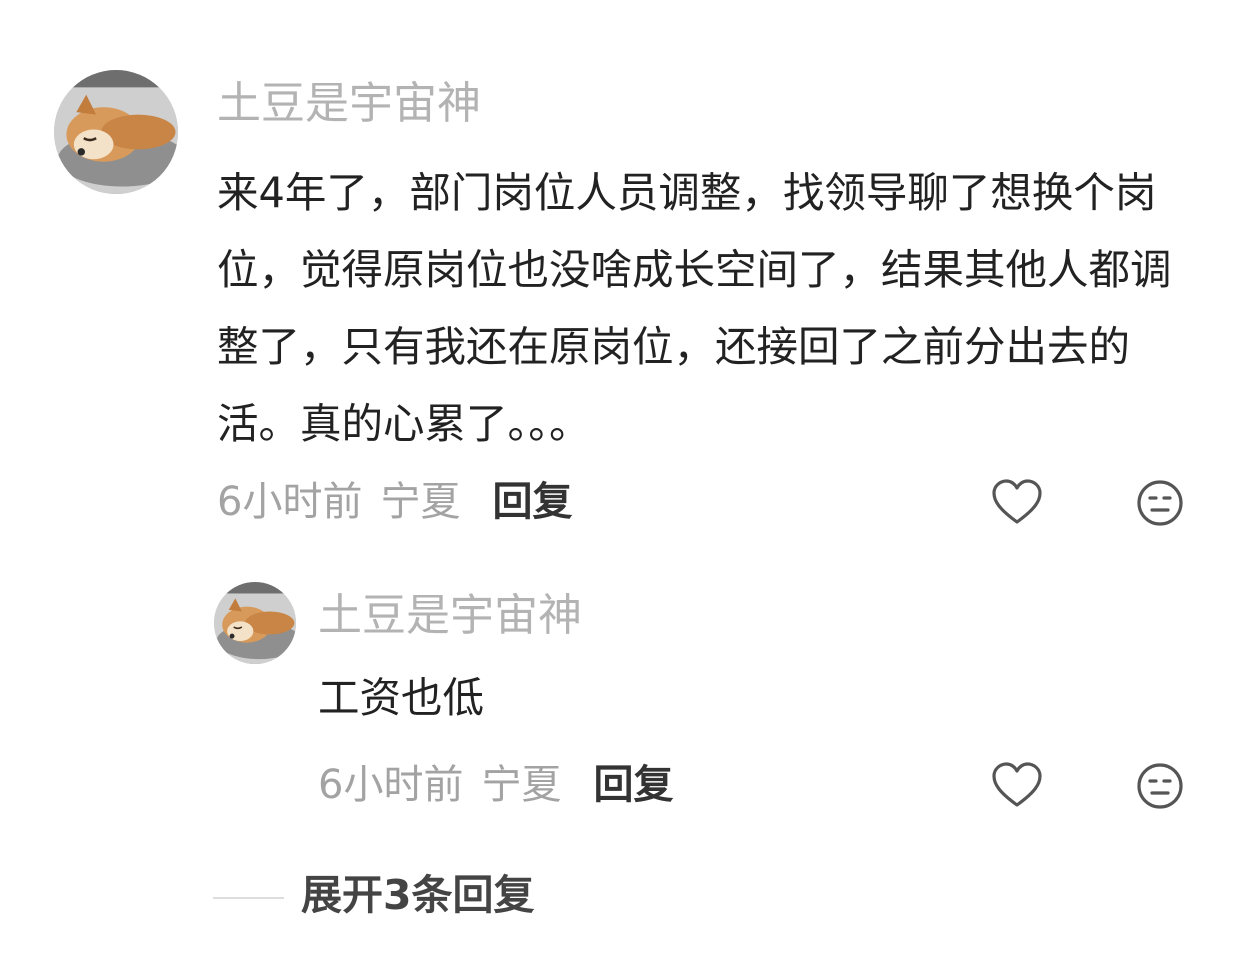 Image resolution: width=1260 pixels, height=970 pixels. I want to click on reply-meta: 6小时前 宁夏 回复, so click(495, 785).